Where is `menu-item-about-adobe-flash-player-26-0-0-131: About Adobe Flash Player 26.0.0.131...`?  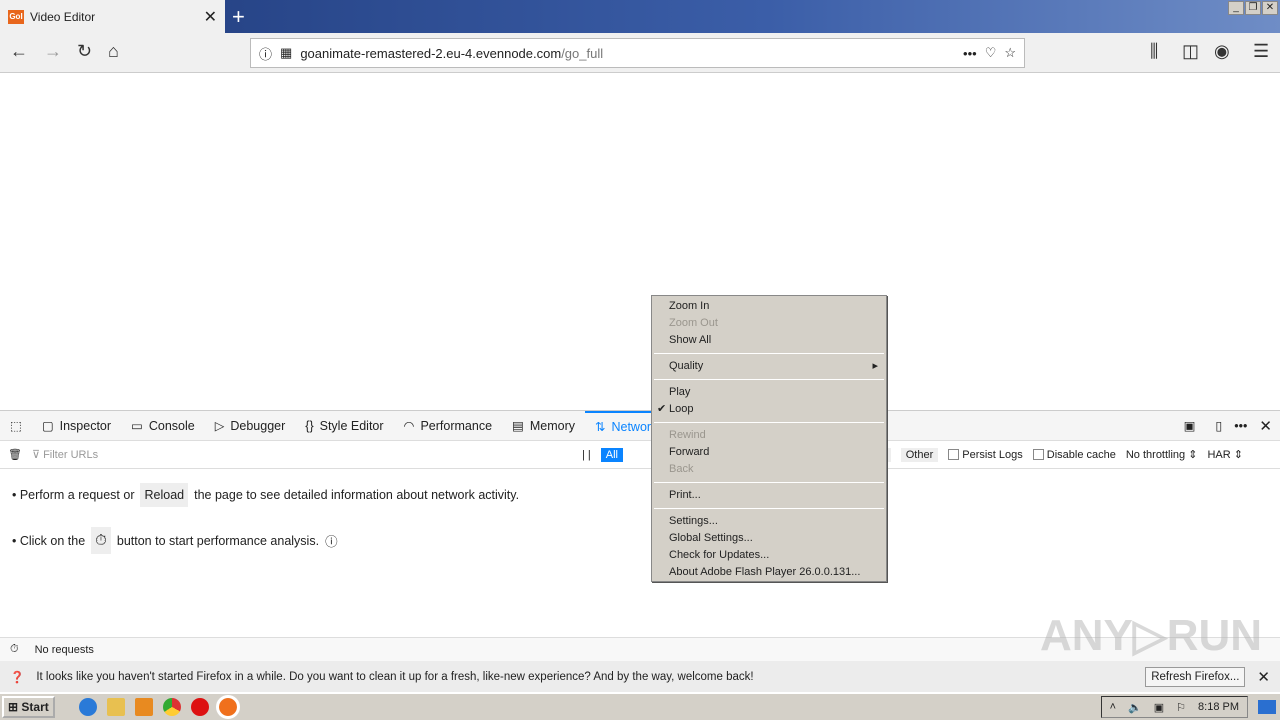
menu-item-about-adobe-flash-player-26-0-0-131: About Adobe Flash Player 26.0.0.131... is located at coordinates (769, 572).